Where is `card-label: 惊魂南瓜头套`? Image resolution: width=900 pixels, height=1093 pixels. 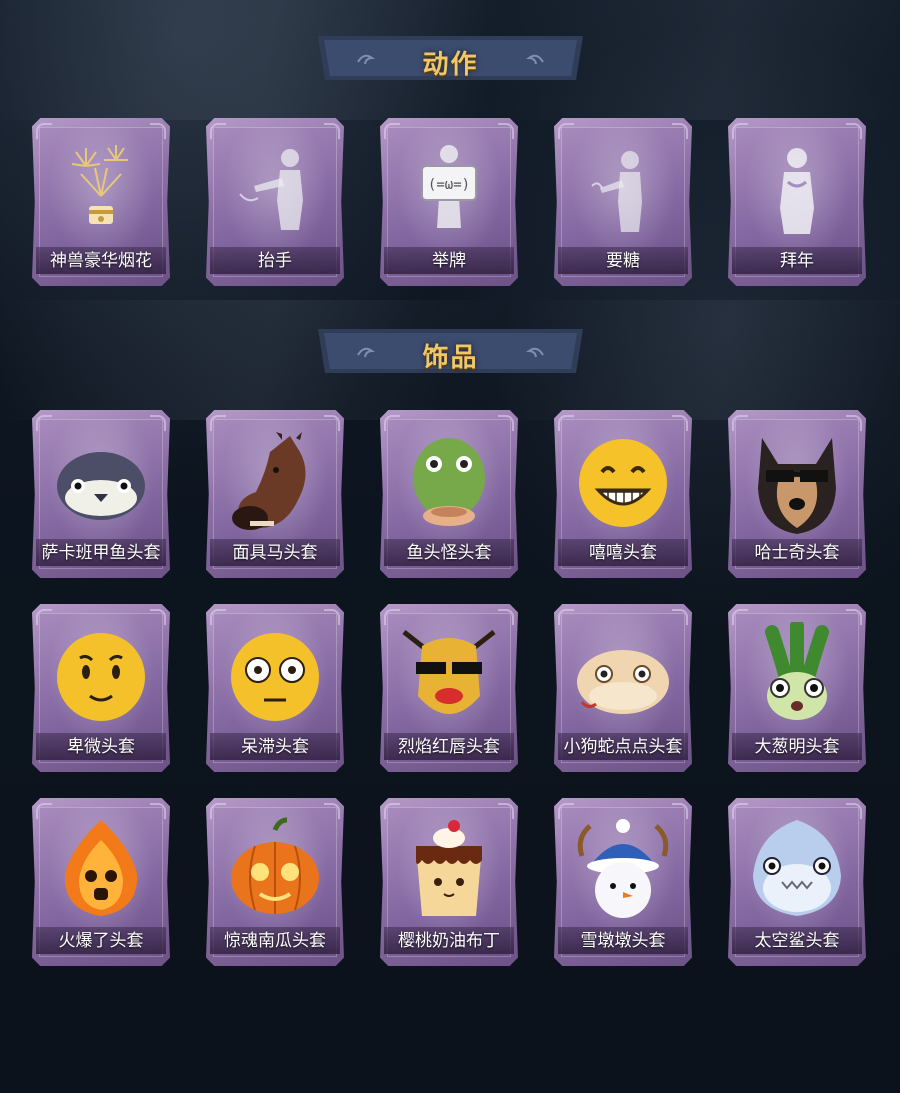 card-label: 惊魂南瓜头套 is located at coordinates (275, 941).